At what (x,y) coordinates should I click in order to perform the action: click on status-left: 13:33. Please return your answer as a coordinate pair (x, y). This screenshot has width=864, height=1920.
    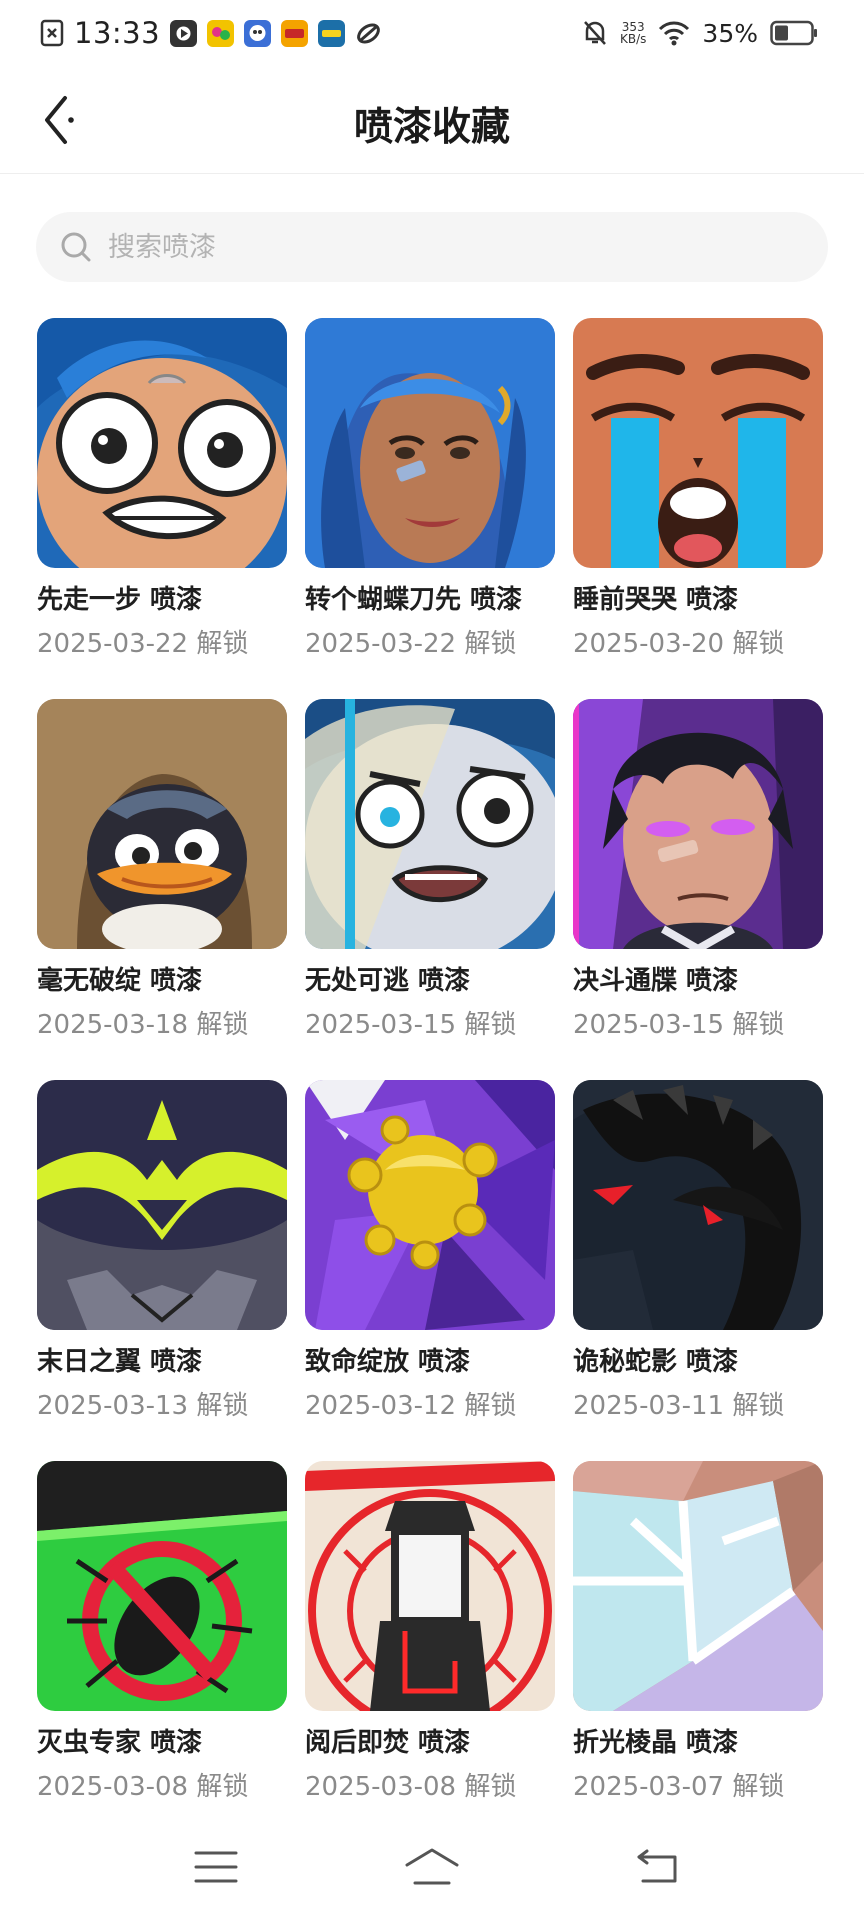
    Looking at the image, I should click on (211, 33).